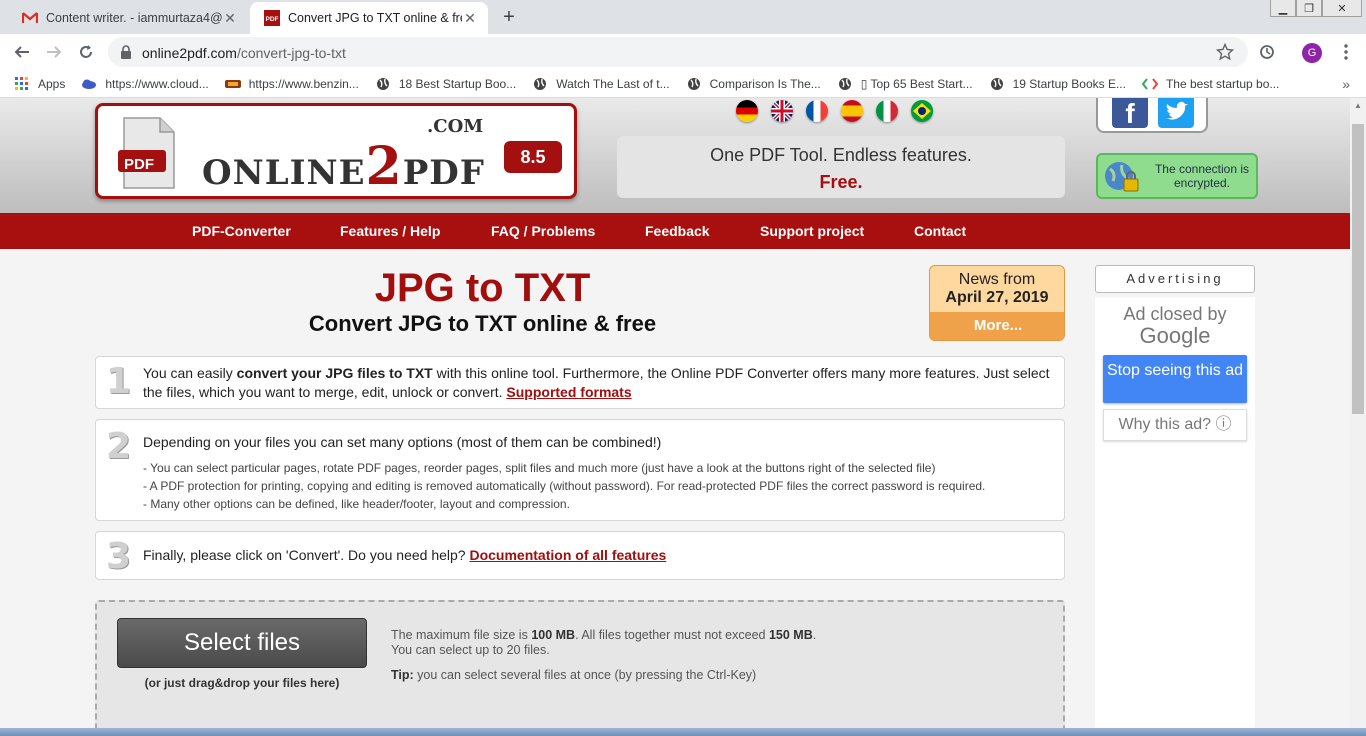 The height and width of the screenshot is (736, 1366). What do you see at coordinates (242, 683) in the screenshot?
I see `drag-drop-hint: (or just drag&drop your files here)` at bounding box center [242, 683].